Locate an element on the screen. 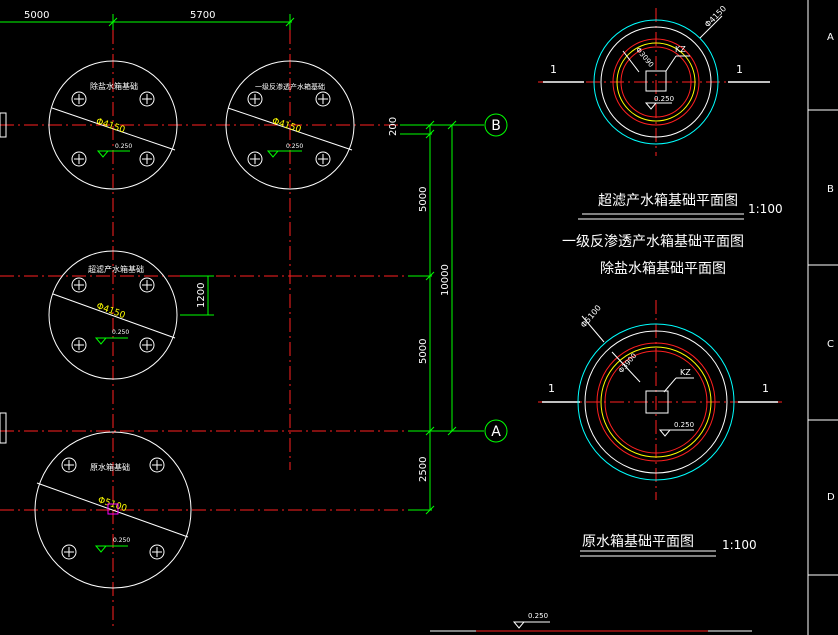  axis-label-a: A is located at coordinates (496, 432).